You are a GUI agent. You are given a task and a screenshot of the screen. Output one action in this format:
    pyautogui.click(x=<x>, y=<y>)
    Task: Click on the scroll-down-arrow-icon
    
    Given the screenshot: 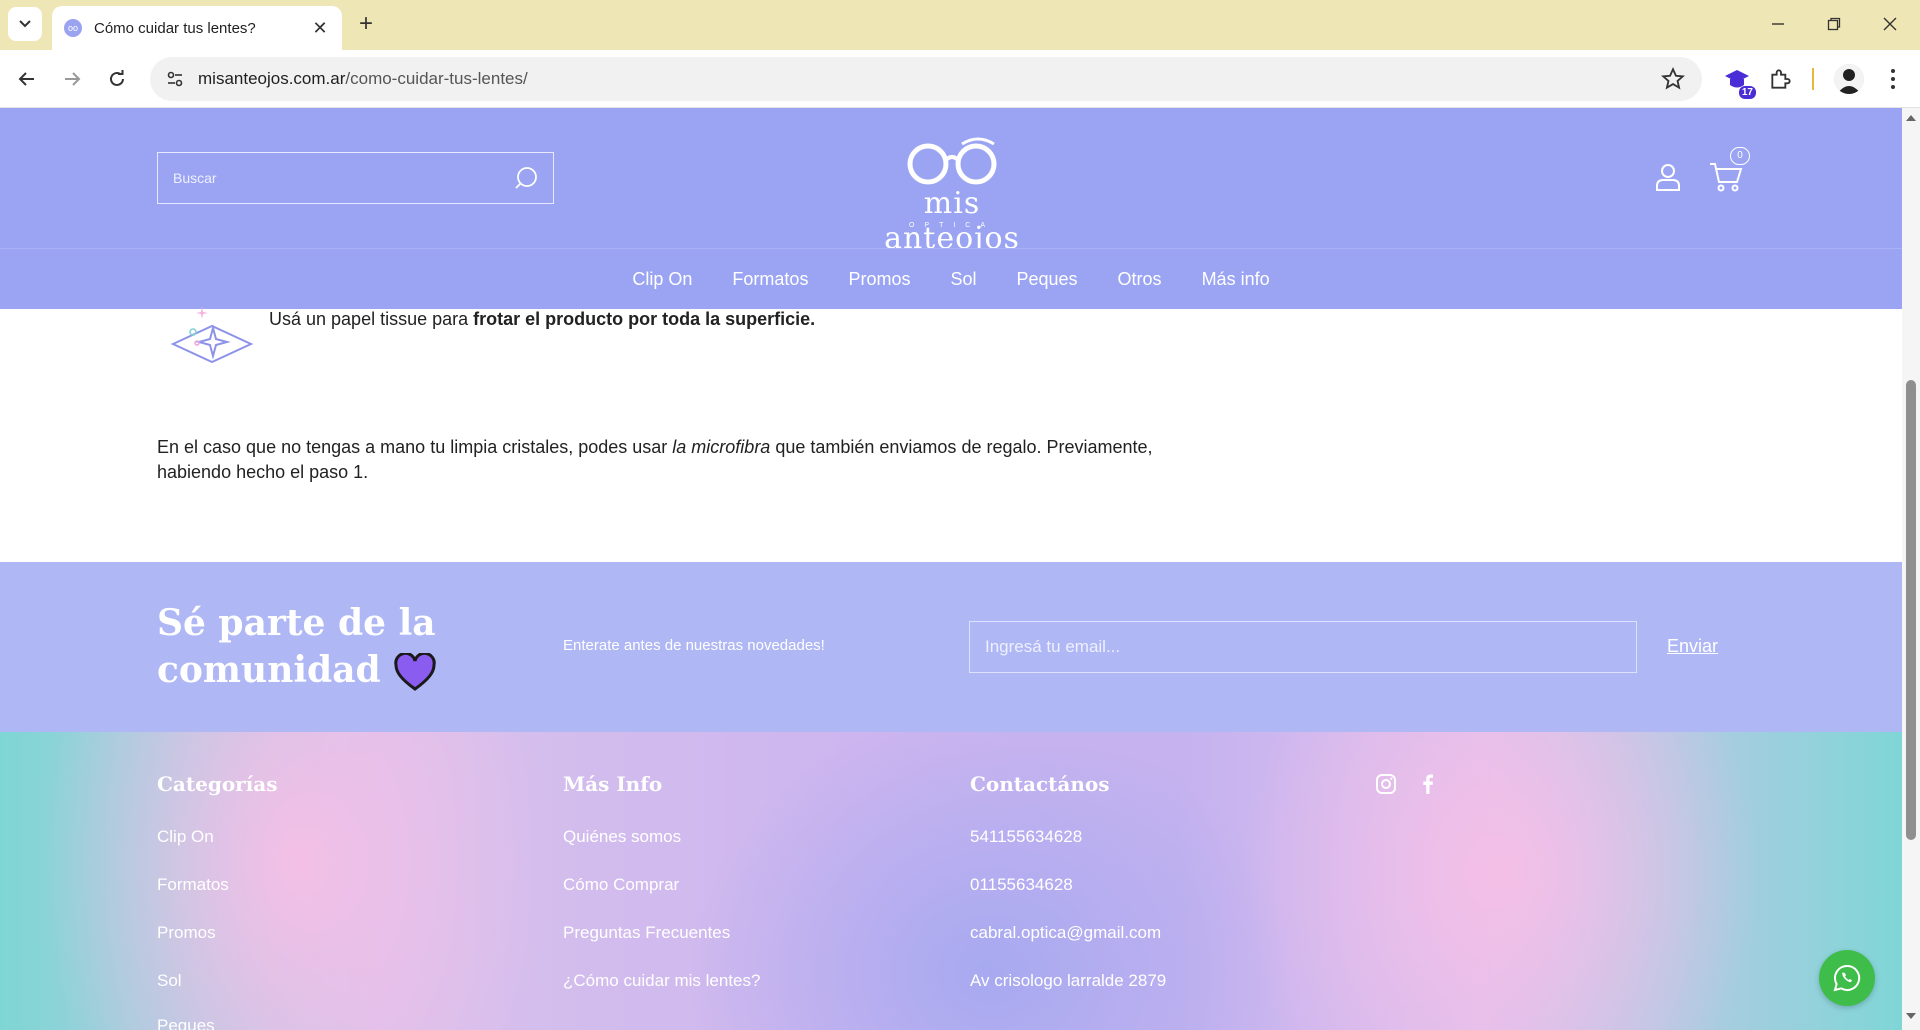 What is the action you would take?
    pyautogui.click(x=1911, y=1016)
    